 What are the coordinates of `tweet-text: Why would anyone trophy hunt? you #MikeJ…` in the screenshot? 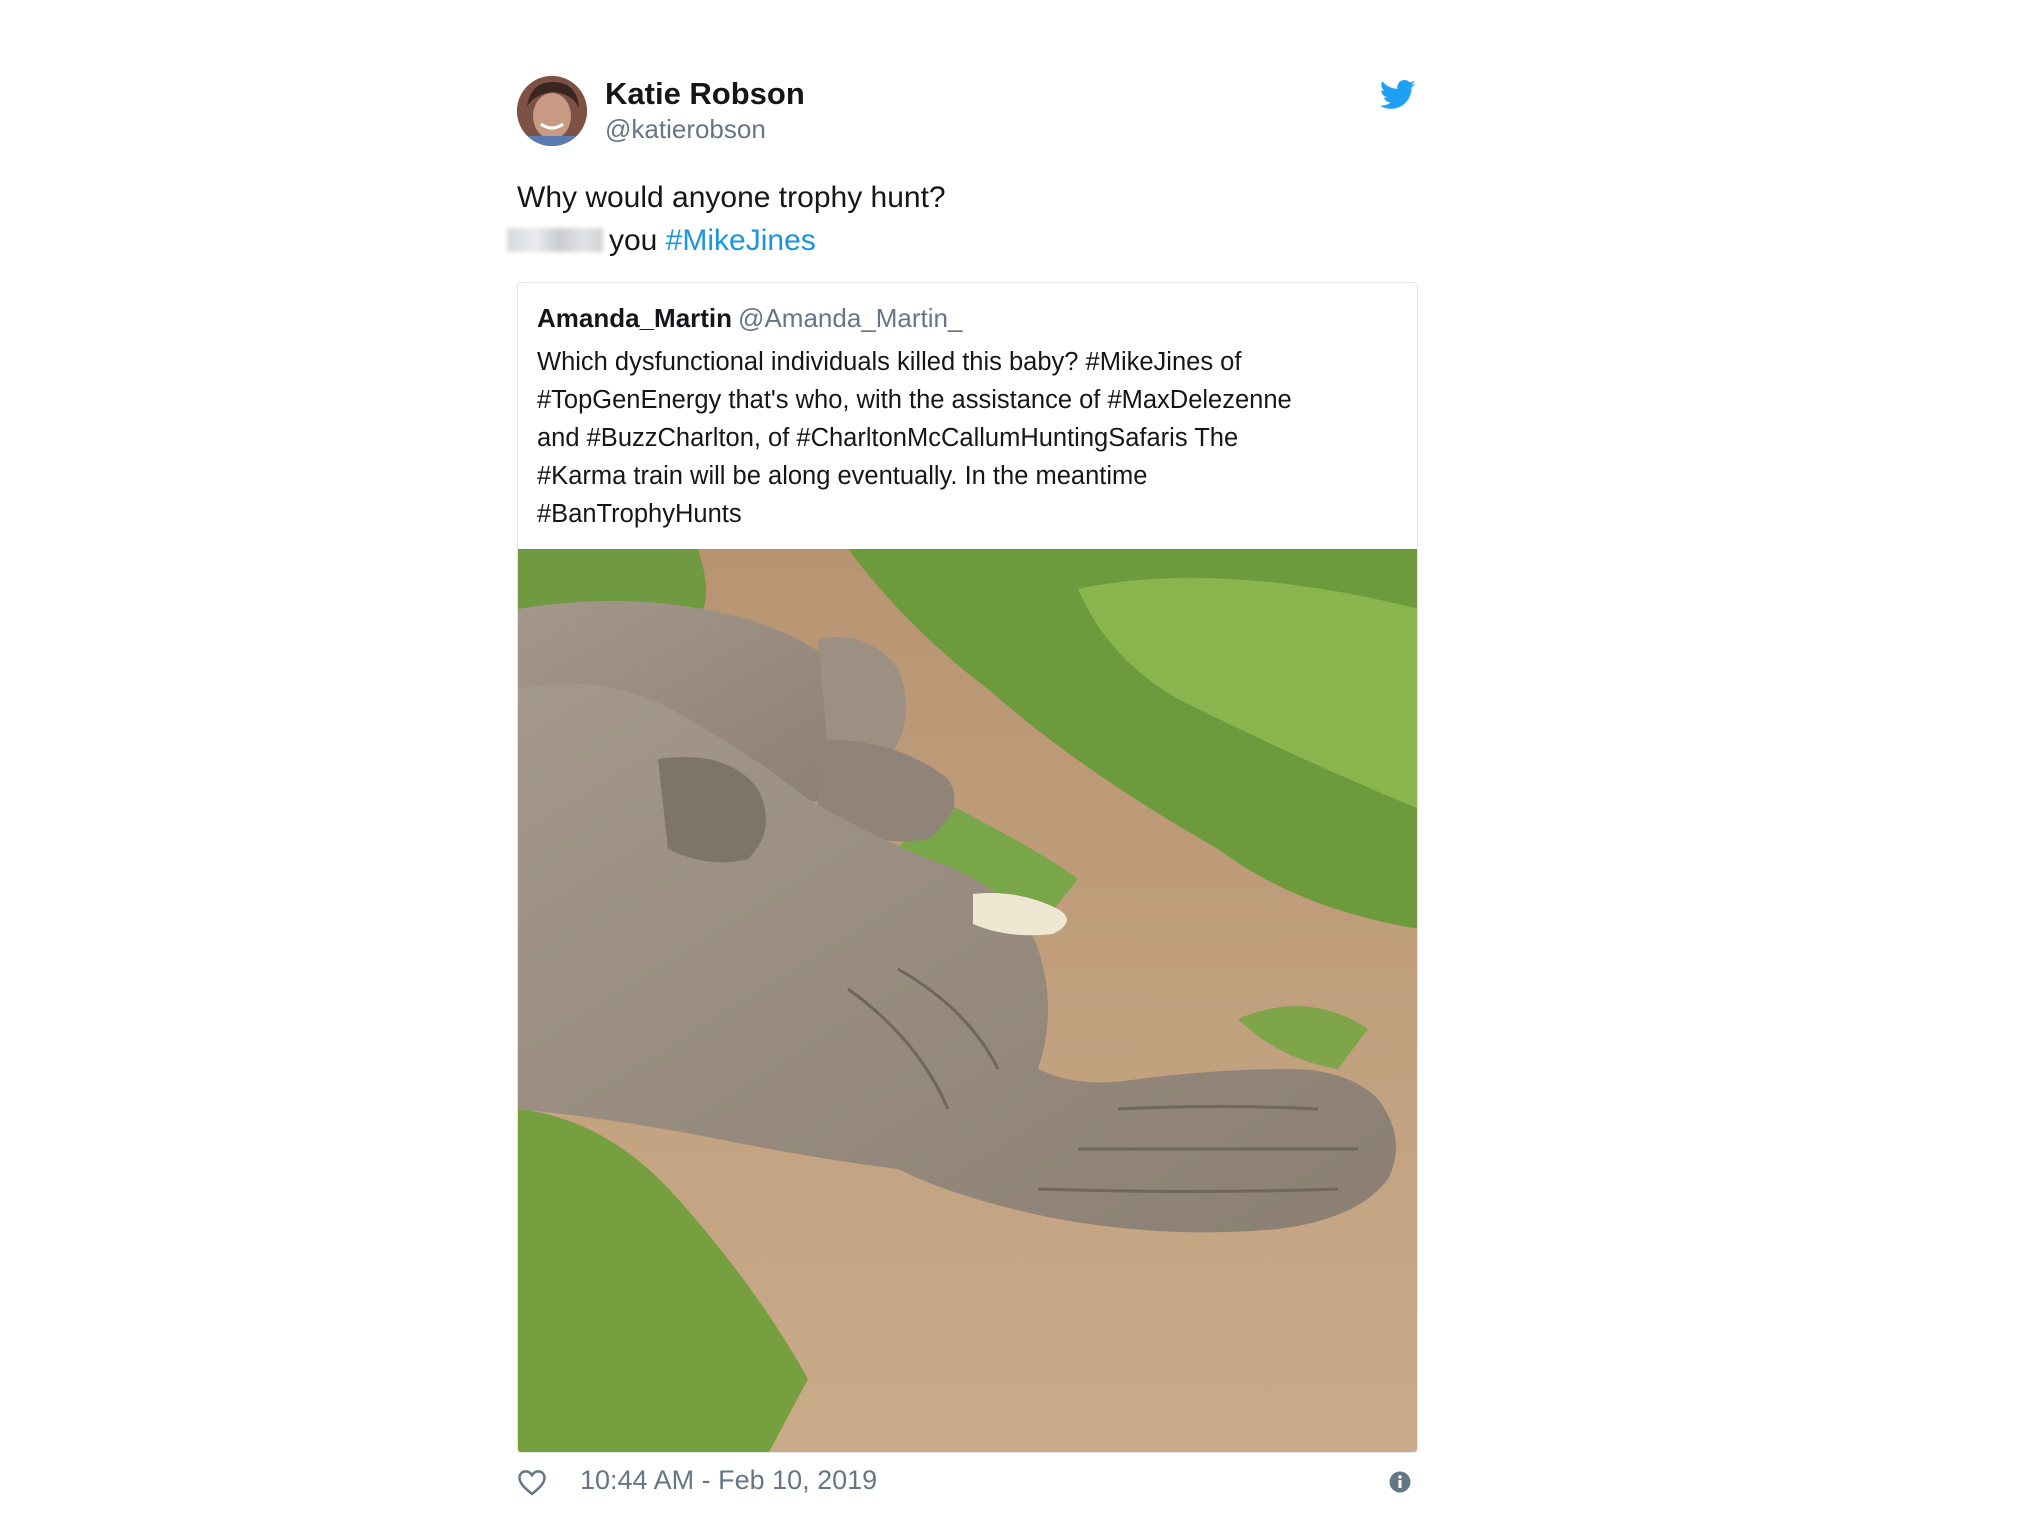 It's located at (726, 219).